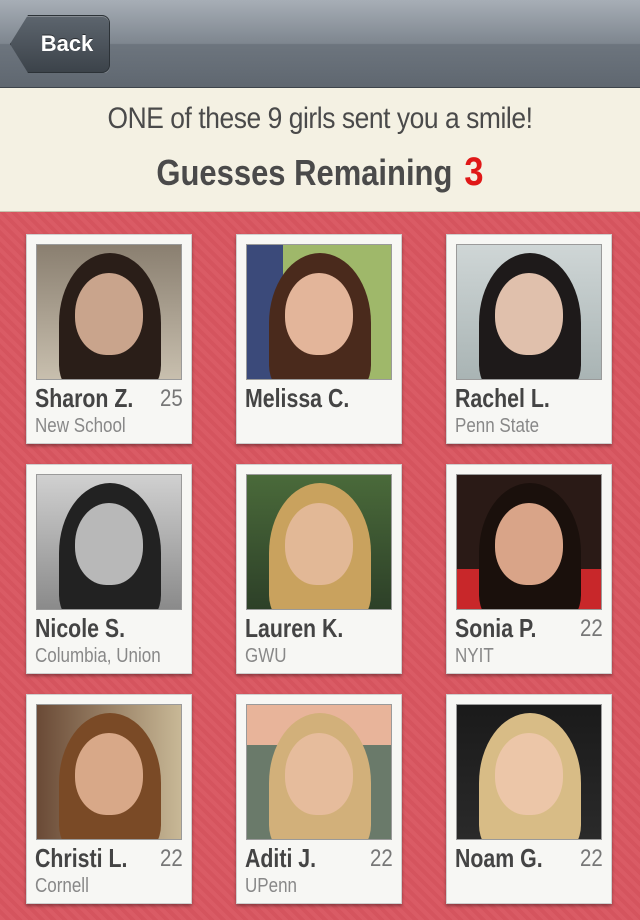  I want to click on profile-card: Christi L. 22 Cornell, so click(109, 799).